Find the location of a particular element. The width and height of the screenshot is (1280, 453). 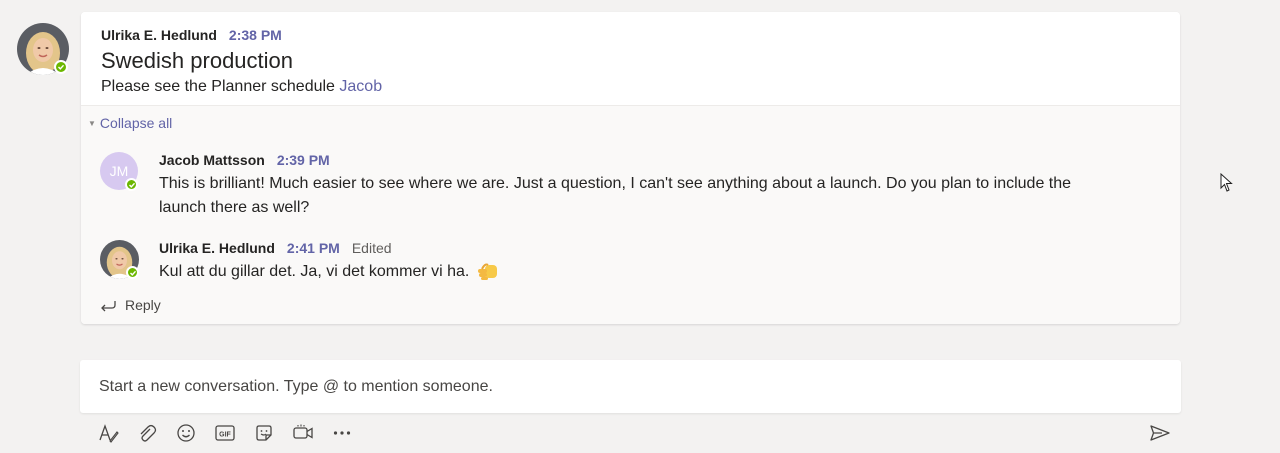

reply-button: Reply is located at coordinates (130, 305).